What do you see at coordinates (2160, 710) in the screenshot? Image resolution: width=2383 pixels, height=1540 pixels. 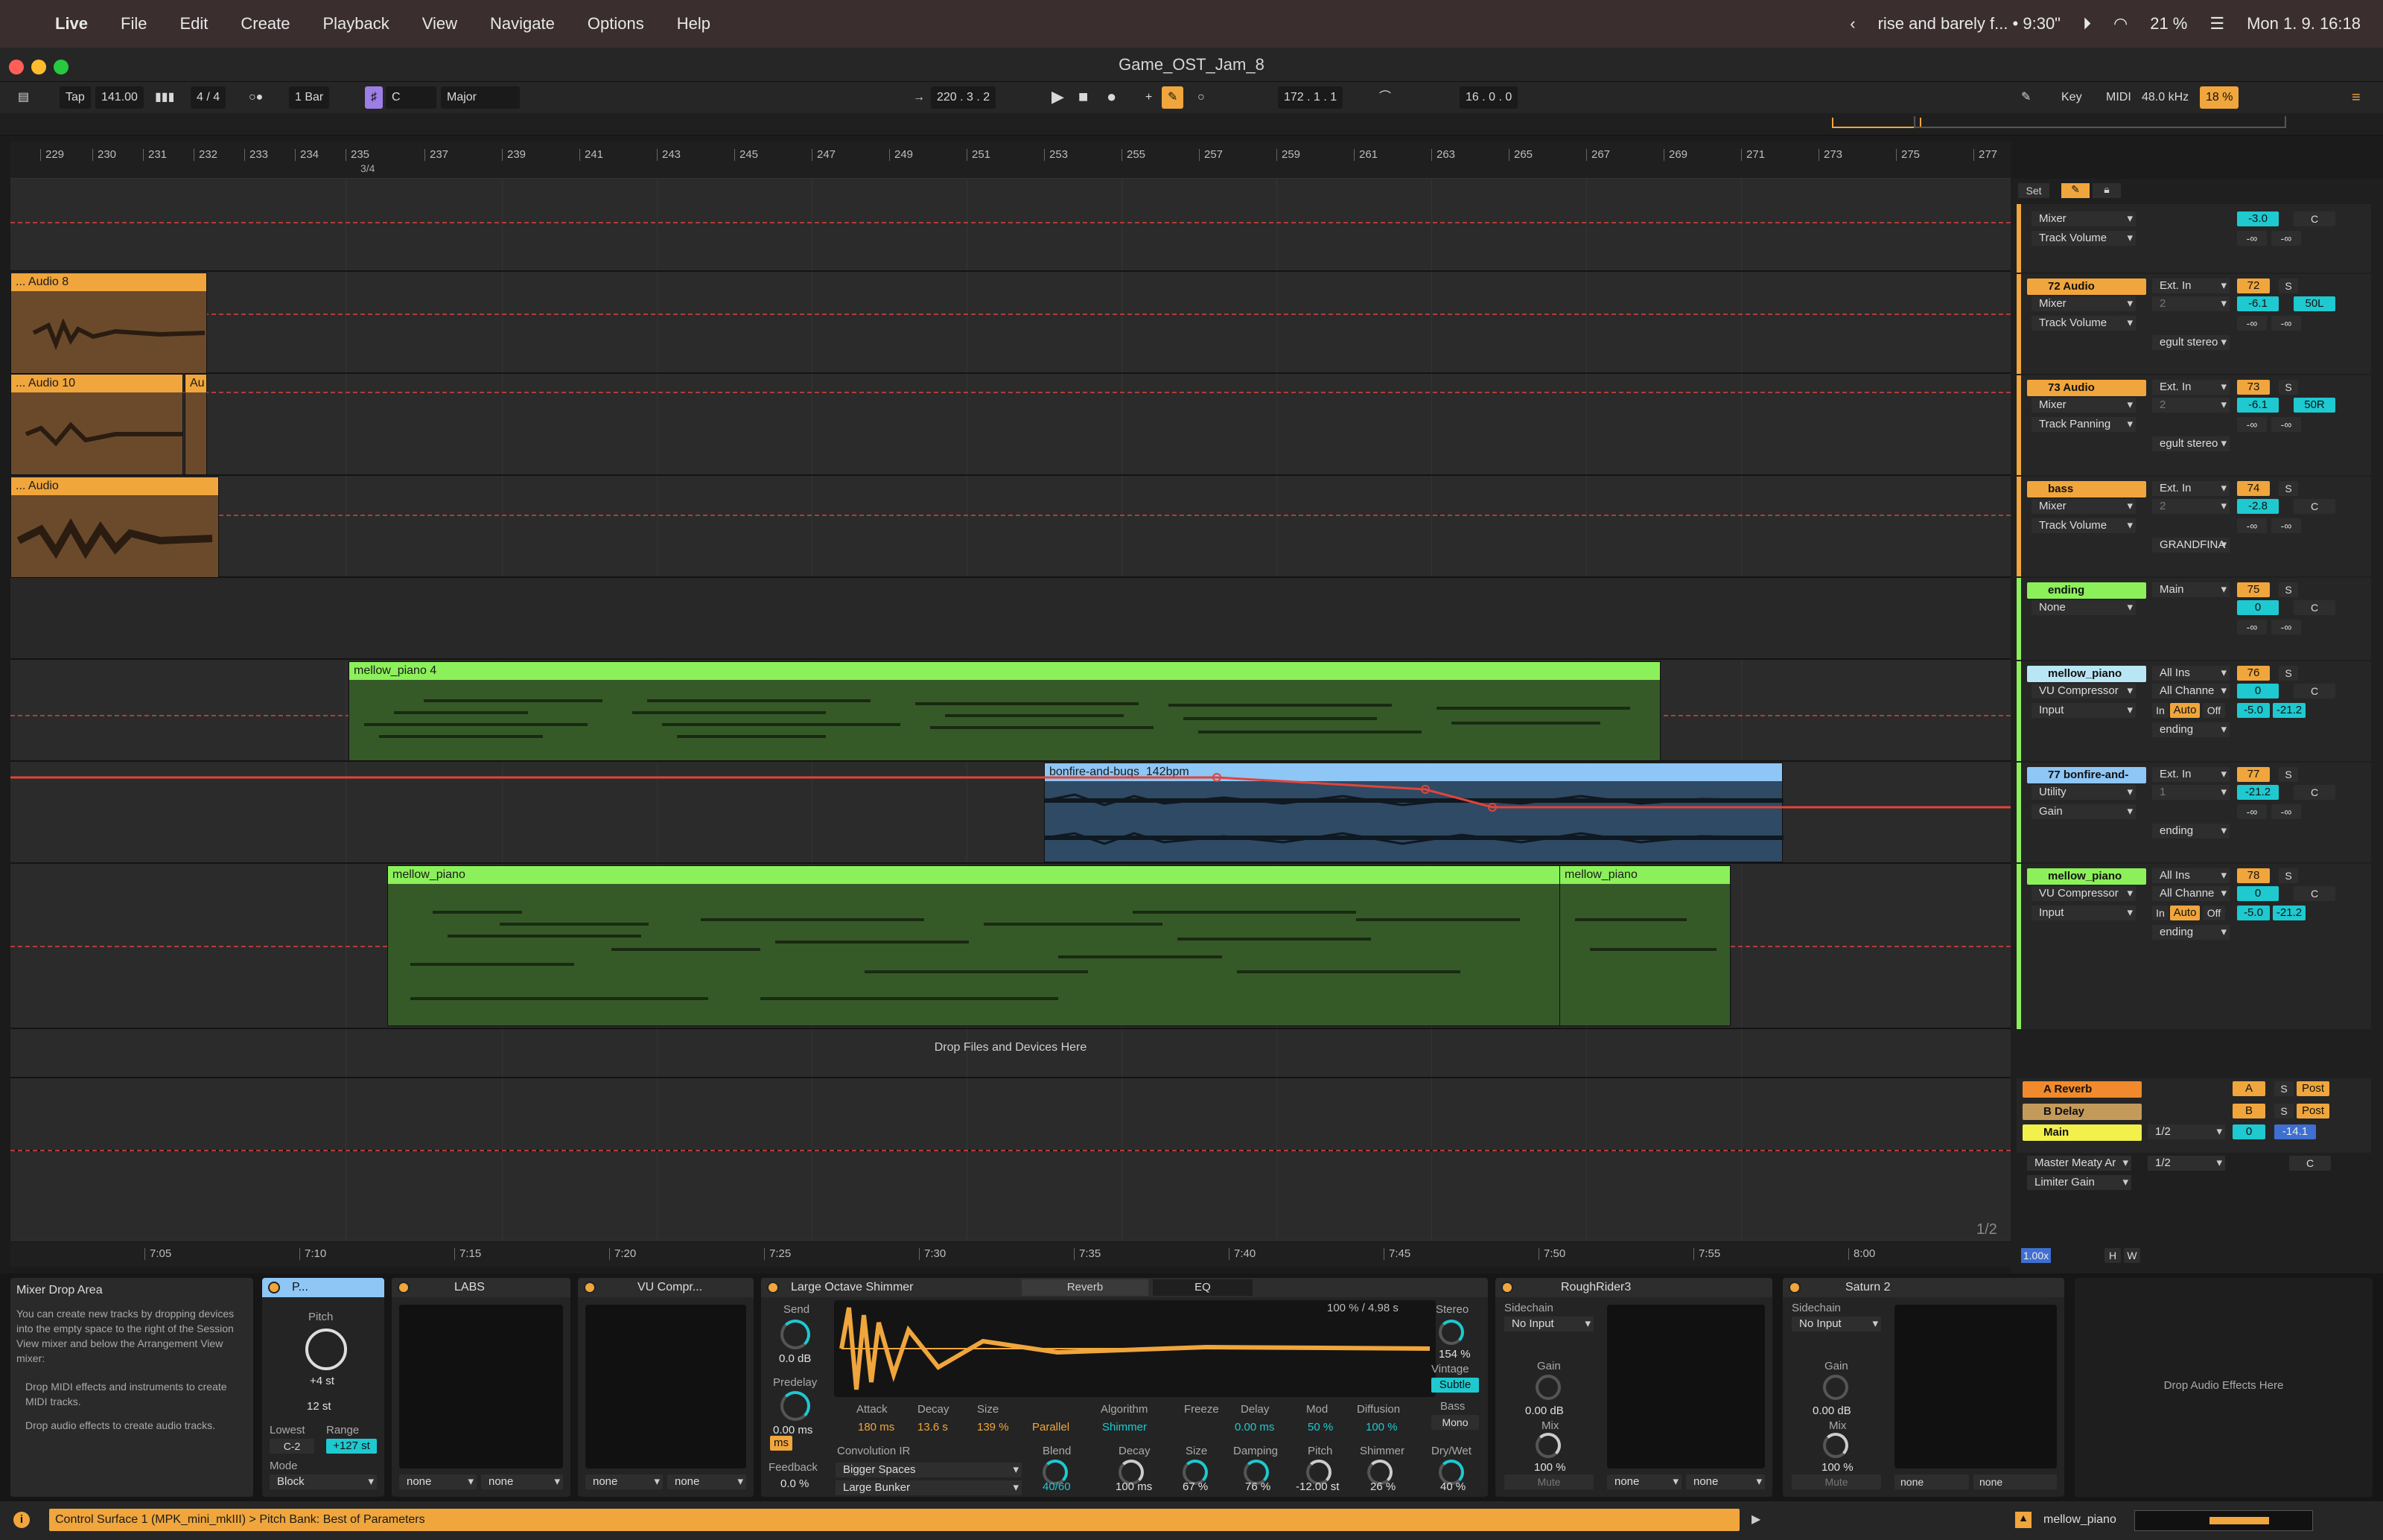 I see `monitor-in-button: In` at bounding box center [2160, 710].